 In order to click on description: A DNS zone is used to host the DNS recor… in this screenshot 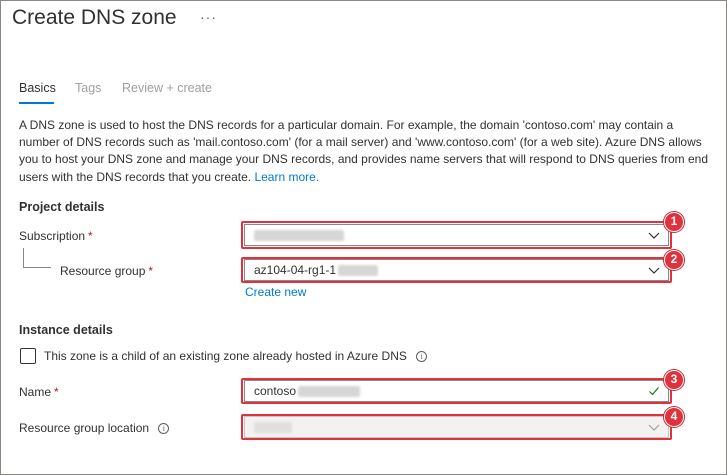, I will do `click(364, 151)`.